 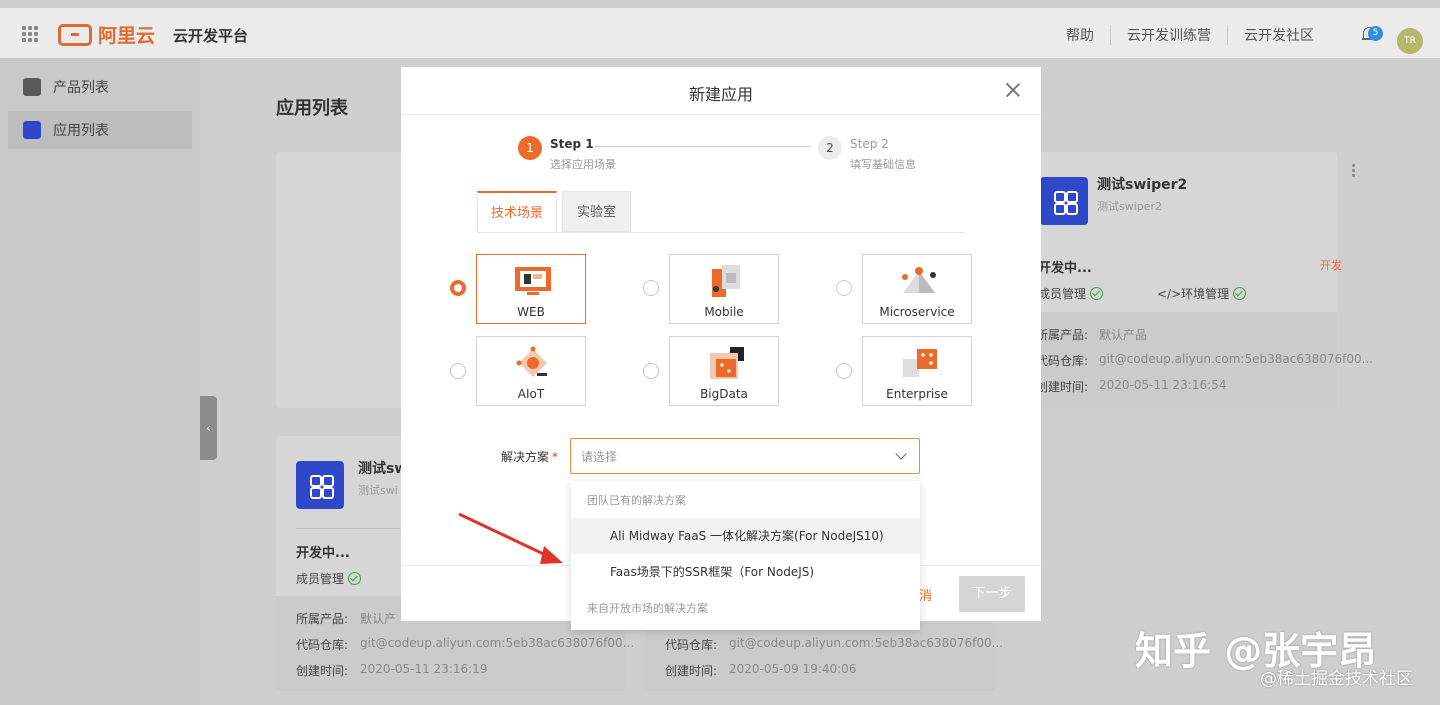 I want to click on radio-bigdata, so click(x=651, y=371).